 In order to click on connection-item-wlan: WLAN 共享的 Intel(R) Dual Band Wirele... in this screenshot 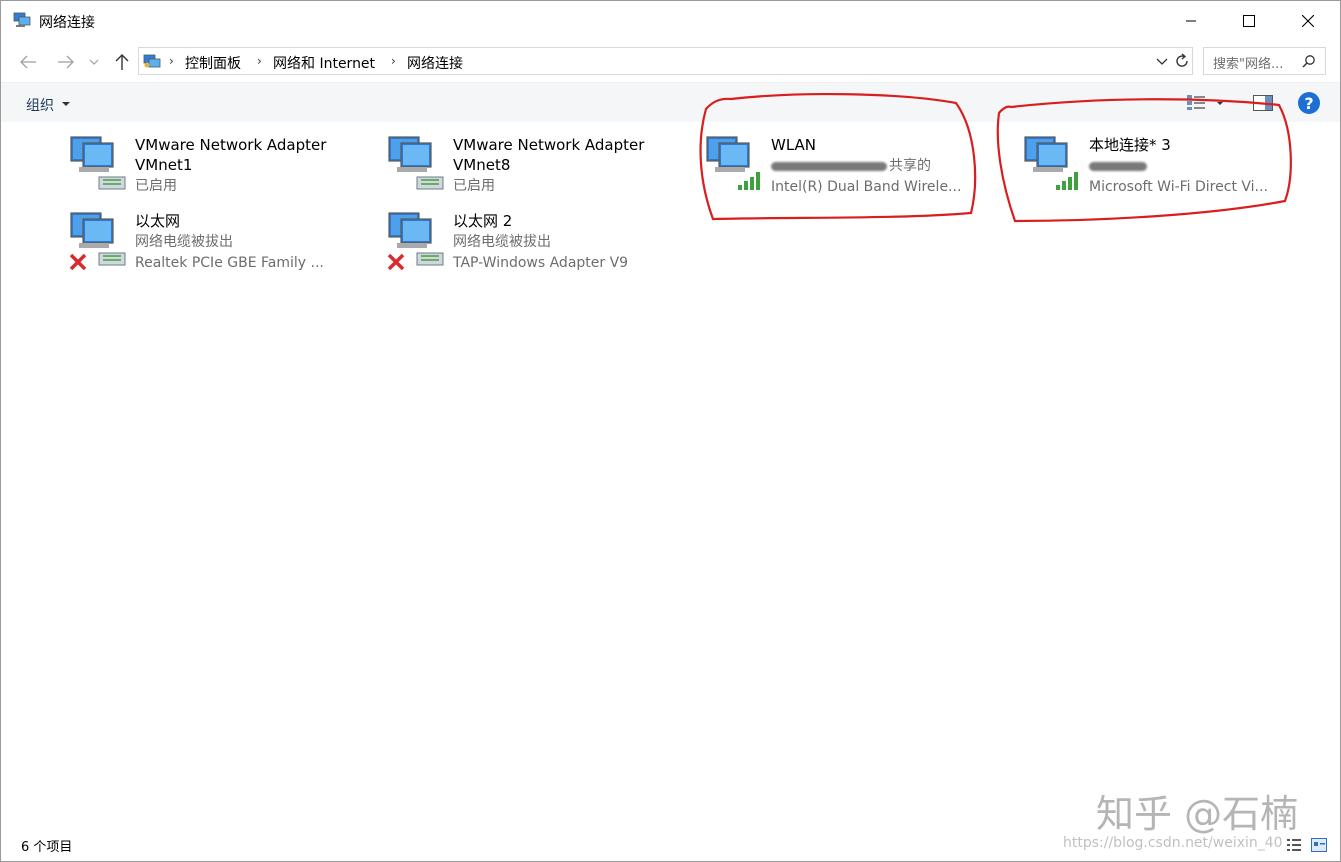, I will do `click(855, 170)`.